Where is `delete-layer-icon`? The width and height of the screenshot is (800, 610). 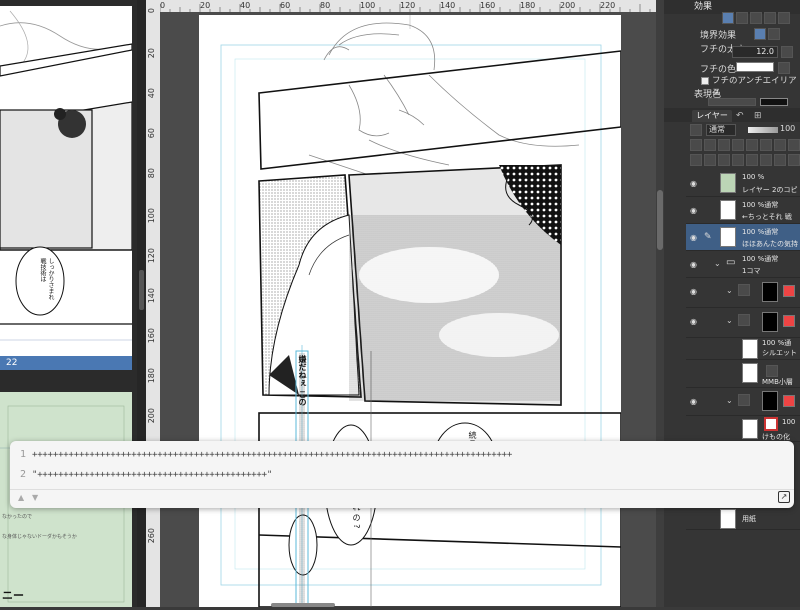 delete-layer-icon is located at coordinates (794, 160).